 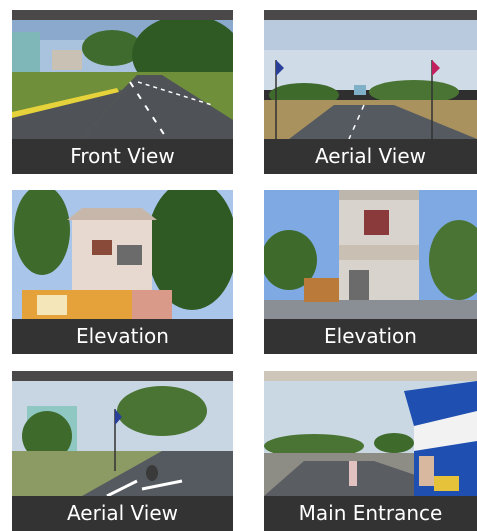 I want to click on card-caption: Front View, so click(x=122, y=156).